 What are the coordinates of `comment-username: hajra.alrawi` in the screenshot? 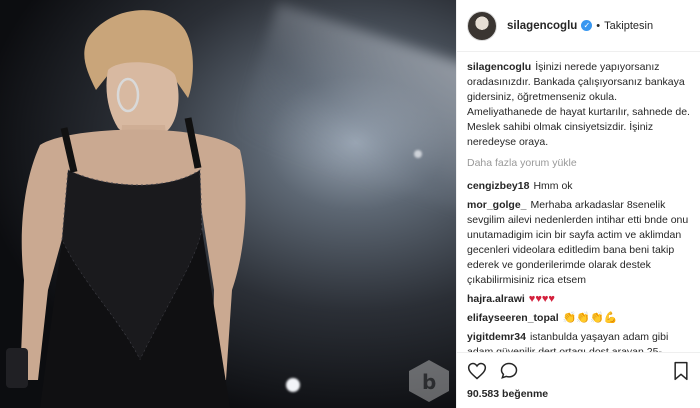 It's located at (496, 299).